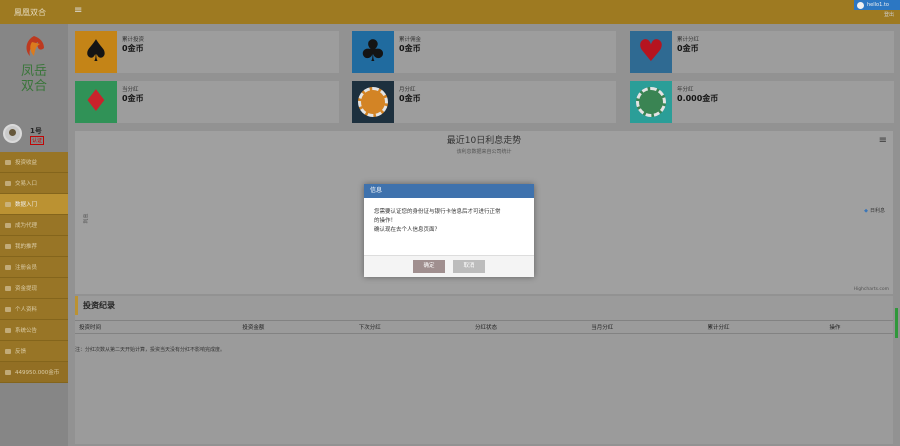 The height and width of the screenshot is (446, 900). Describe the element at coordinates (385, 221) in the screenshot. I see `dialog-line: 的操作！` at that location.